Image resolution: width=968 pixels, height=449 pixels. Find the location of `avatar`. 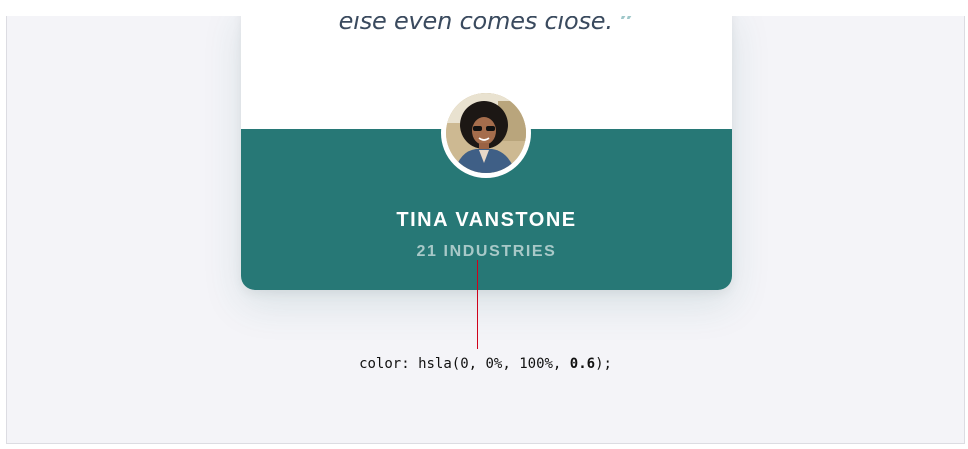

avatar is located at coordinates (486, 133).